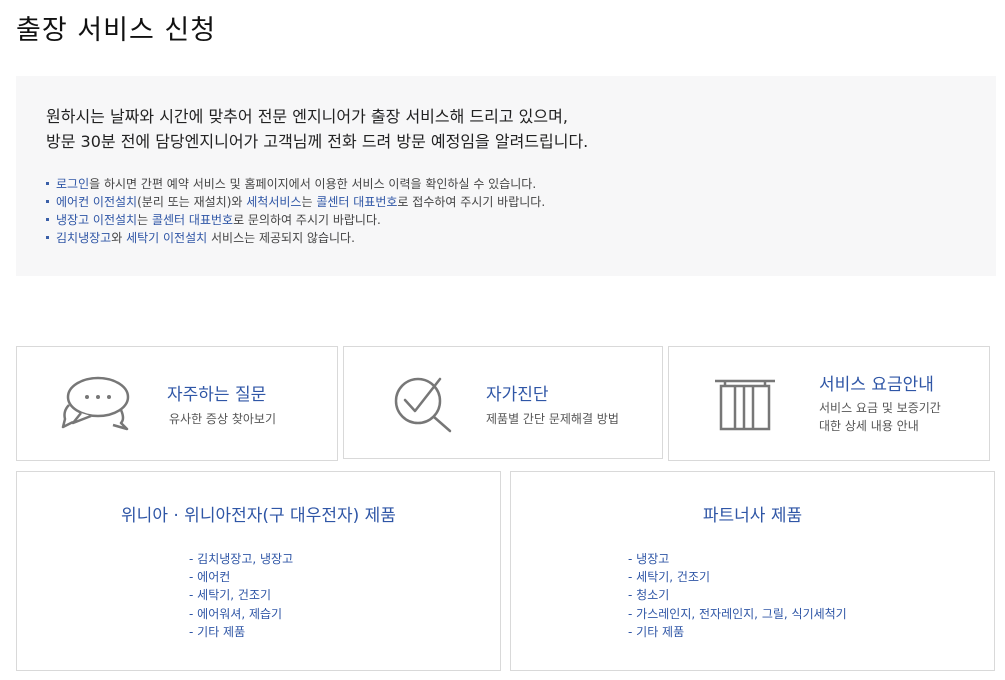 The height and width of the screenshot is (680, 1005). Describe the element at coordinates (241, 614) in the screenshot. I see `winia-product-link: 에어워셔, 제습기` at that location.